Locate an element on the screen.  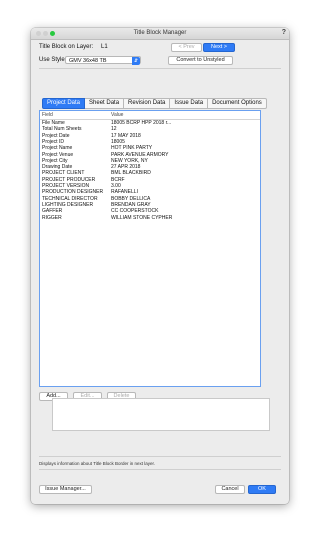
next-button: Next > is located at coordinates (219, 47).